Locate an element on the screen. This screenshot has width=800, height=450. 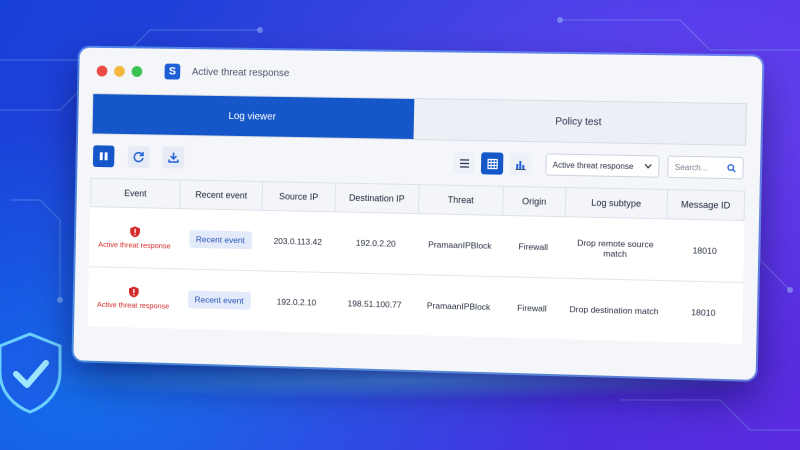
grid-icon is located at coordinates (491, 163).